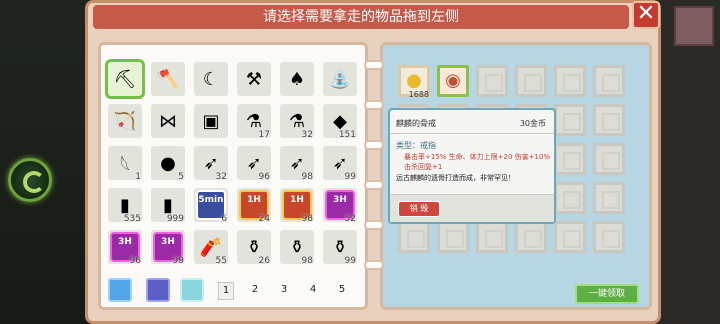 Image resolution: width=720 pixels, height=324 pixels. What do you see at coordinates (477, 157) in the screenshot?
I see `tooltip-stat-line: 暴击率+15% 生命、体力上限+20 伤害+10%` at bounding box center [477, 157].